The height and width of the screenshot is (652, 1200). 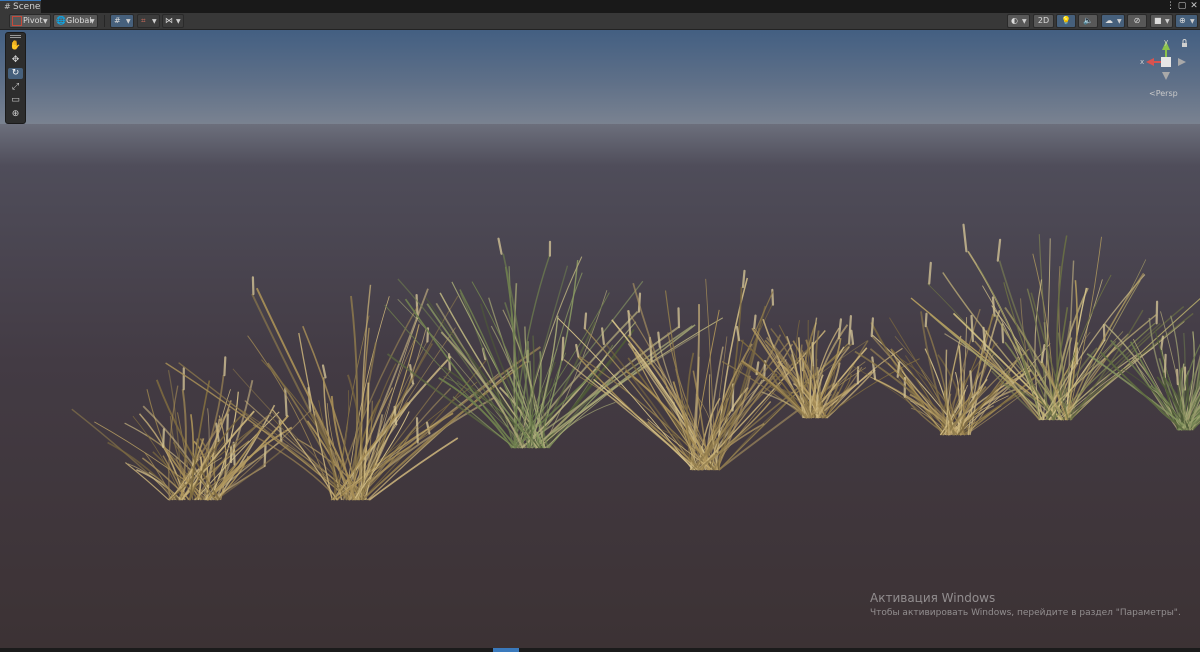 What do you see at coordinates (61, 20) in the screenshot?
I see `global-icon: 🌐` at bounding box center [61, 20].